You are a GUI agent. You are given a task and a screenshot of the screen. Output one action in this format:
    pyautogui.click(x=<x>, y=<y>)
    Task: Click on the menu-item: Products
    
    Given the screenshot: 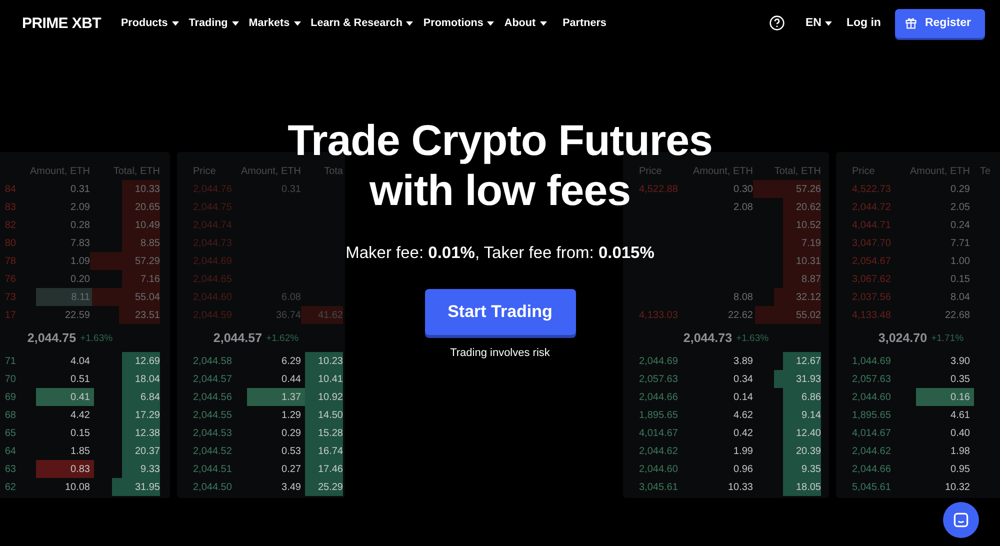 What is the action you would take?
    pyautogui.click(x=149, y=23)
    